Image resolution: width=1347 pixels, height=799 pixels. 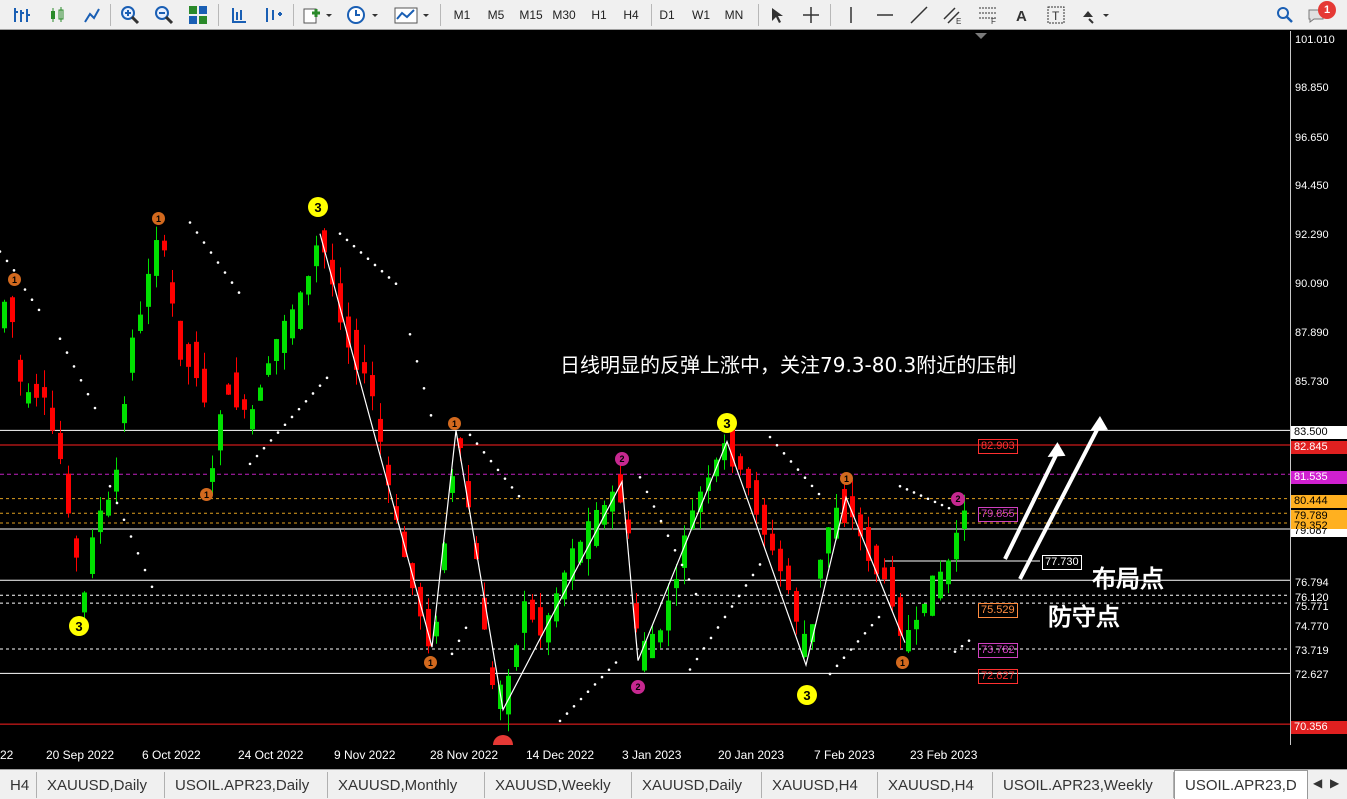 What do you see at coordinates (1285, 15) in the screenshot?
I see `search-icon` at bounding box center [1285, 15].